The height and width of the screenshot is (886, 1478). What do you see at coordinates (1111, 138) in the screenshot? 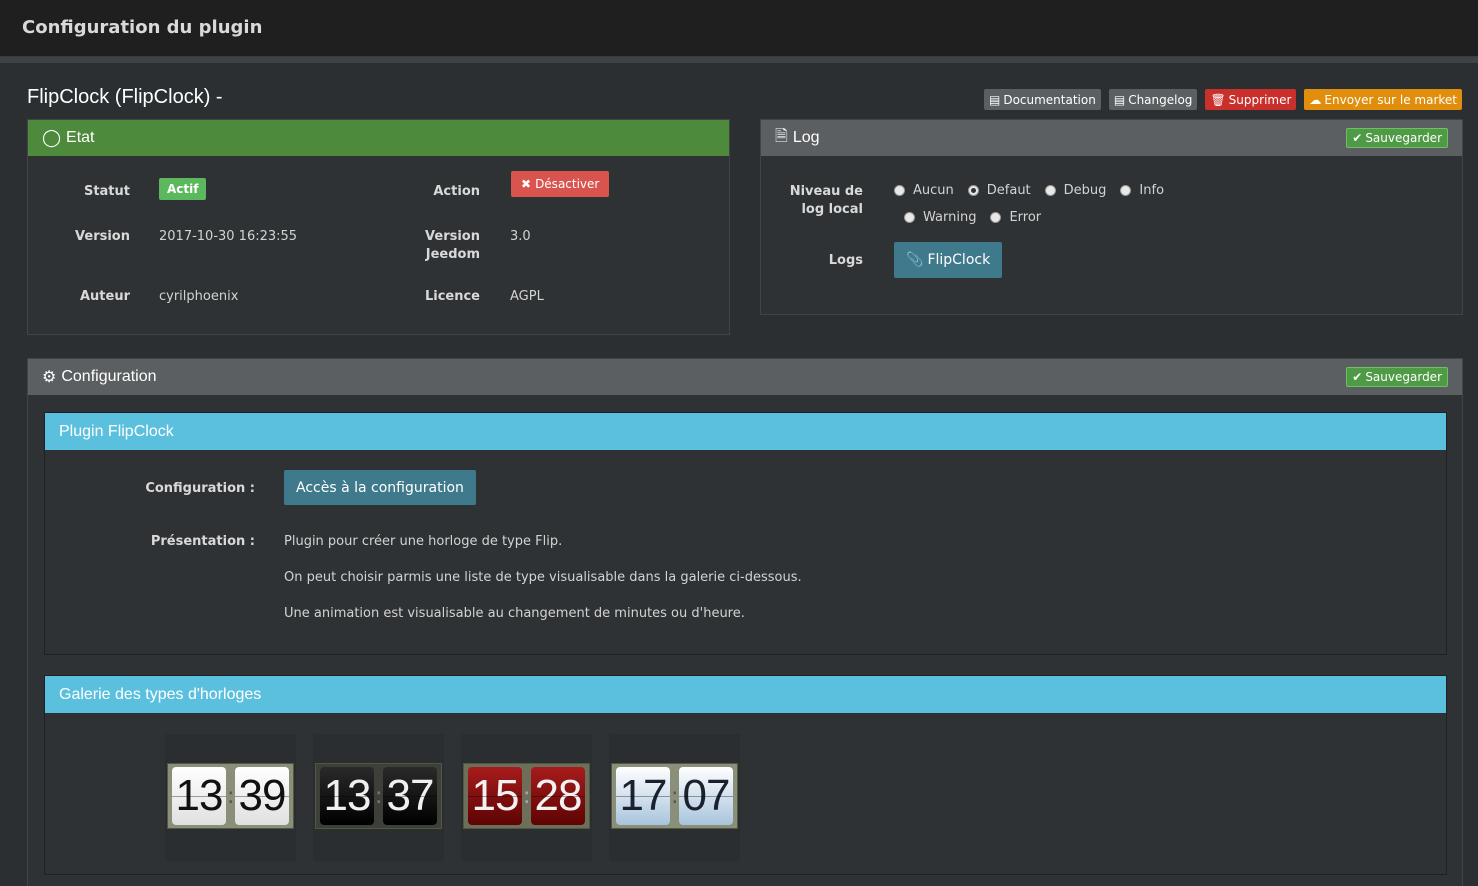
I see `log-header: 🗎 Log ✔ Sauvegarder` at bounding box center [1111, 138].